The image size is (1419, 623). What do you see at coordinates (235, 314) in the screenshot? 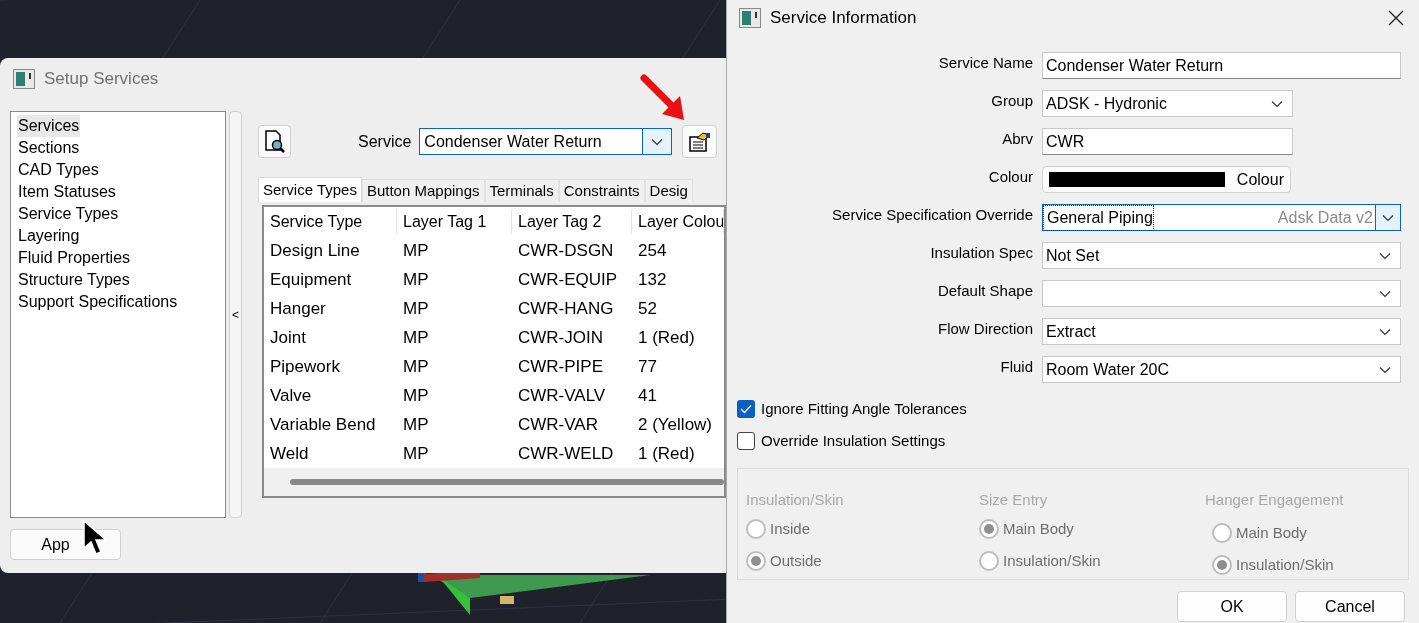
I see `collapse-splitter: <` at bounding box center [235, 314].